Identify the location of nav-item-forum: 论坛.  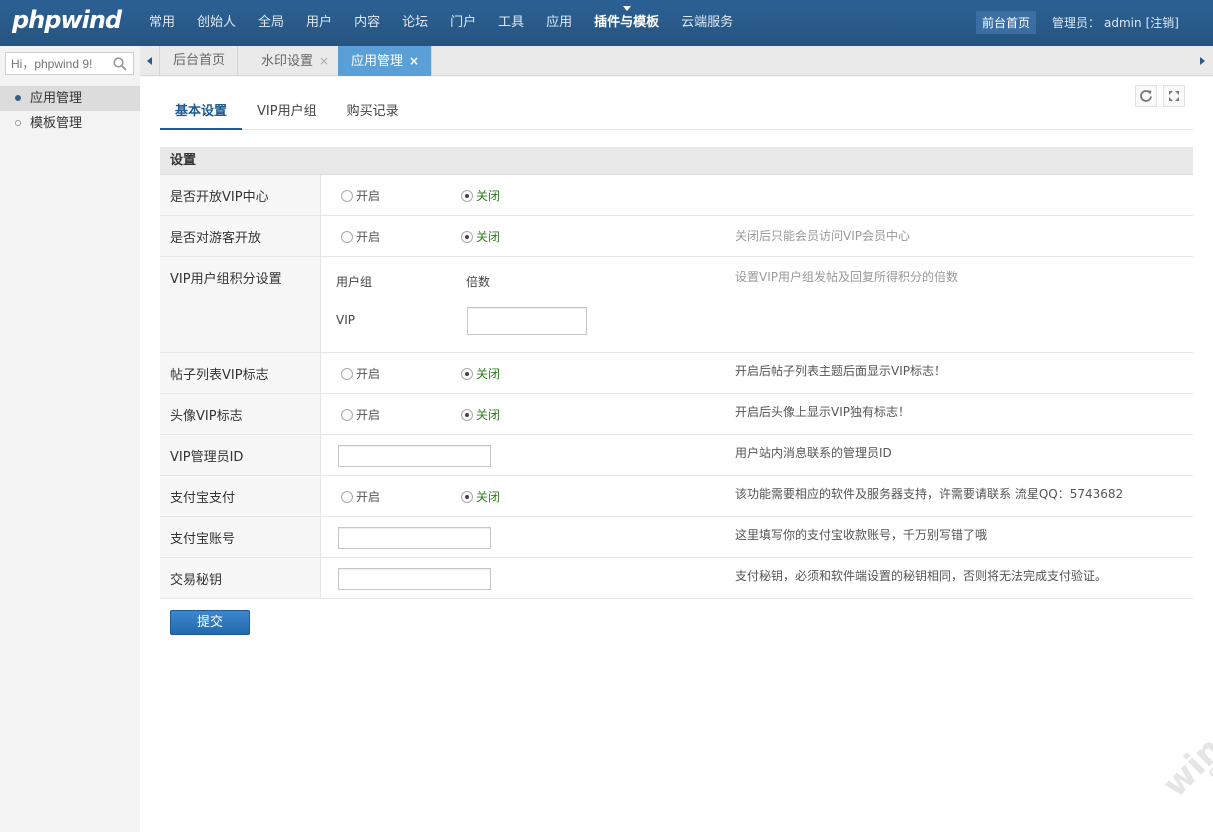
(415, 23).